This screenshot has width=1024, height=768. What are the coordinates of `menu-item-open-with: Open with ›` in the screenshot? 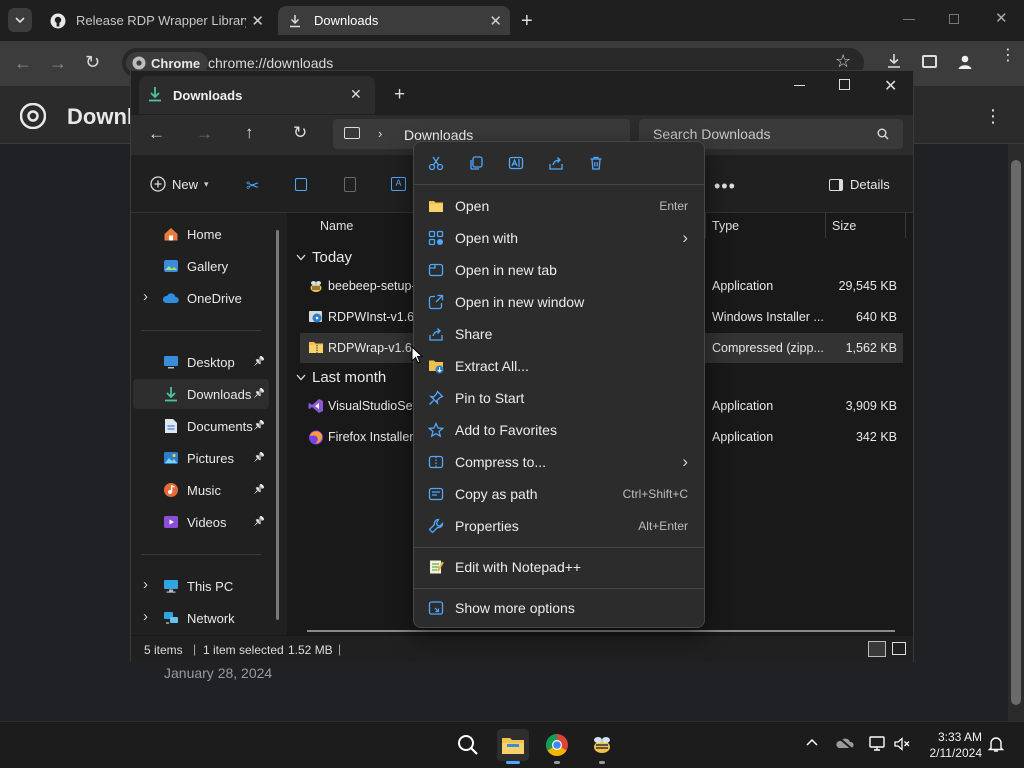 It's located at (559, 238).